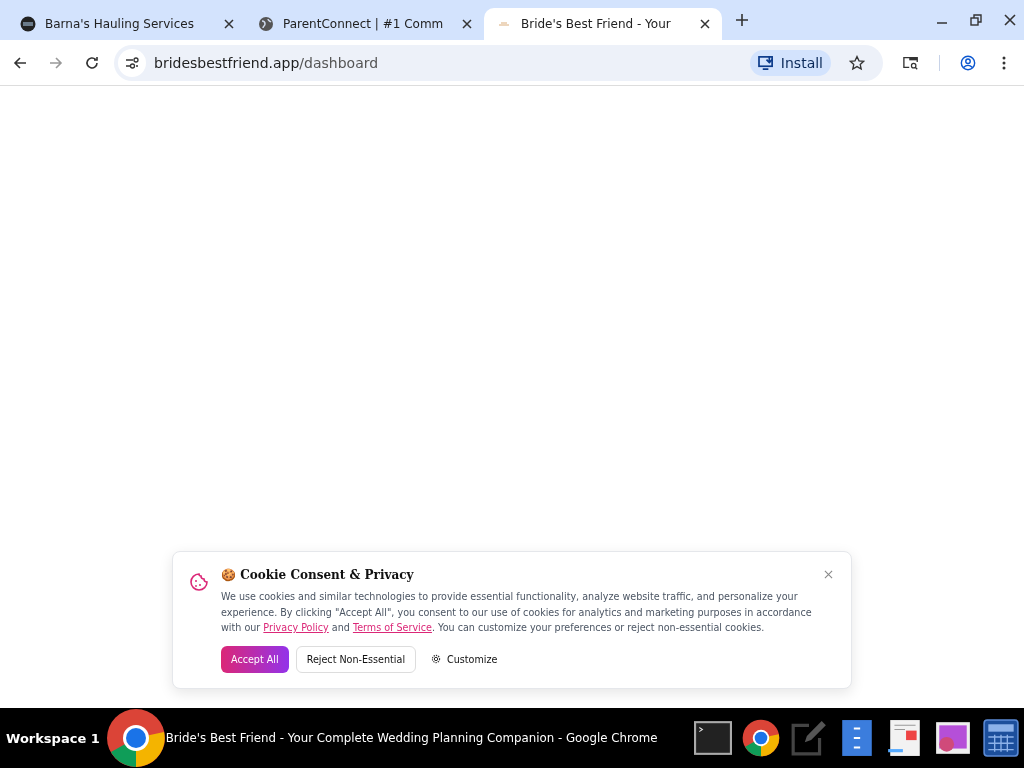  I want to click on reject-button: Reject Non-Essential, so click(356, 659).